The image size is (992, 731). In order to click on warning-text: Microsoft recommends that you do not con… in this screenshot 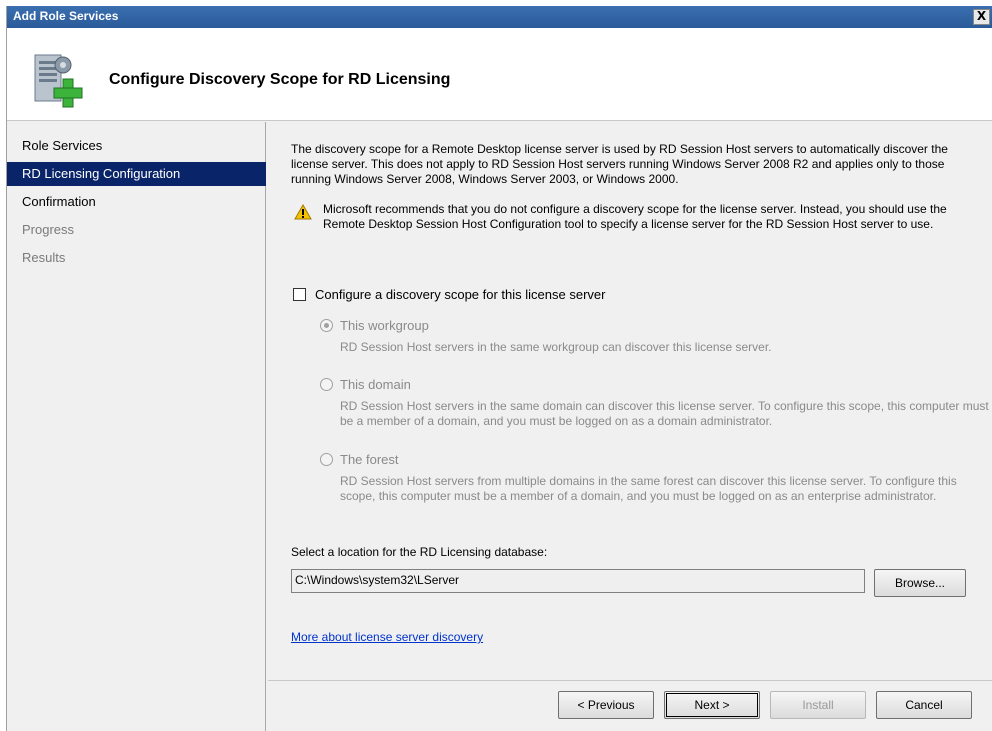, I will do `click(635, 216)`.